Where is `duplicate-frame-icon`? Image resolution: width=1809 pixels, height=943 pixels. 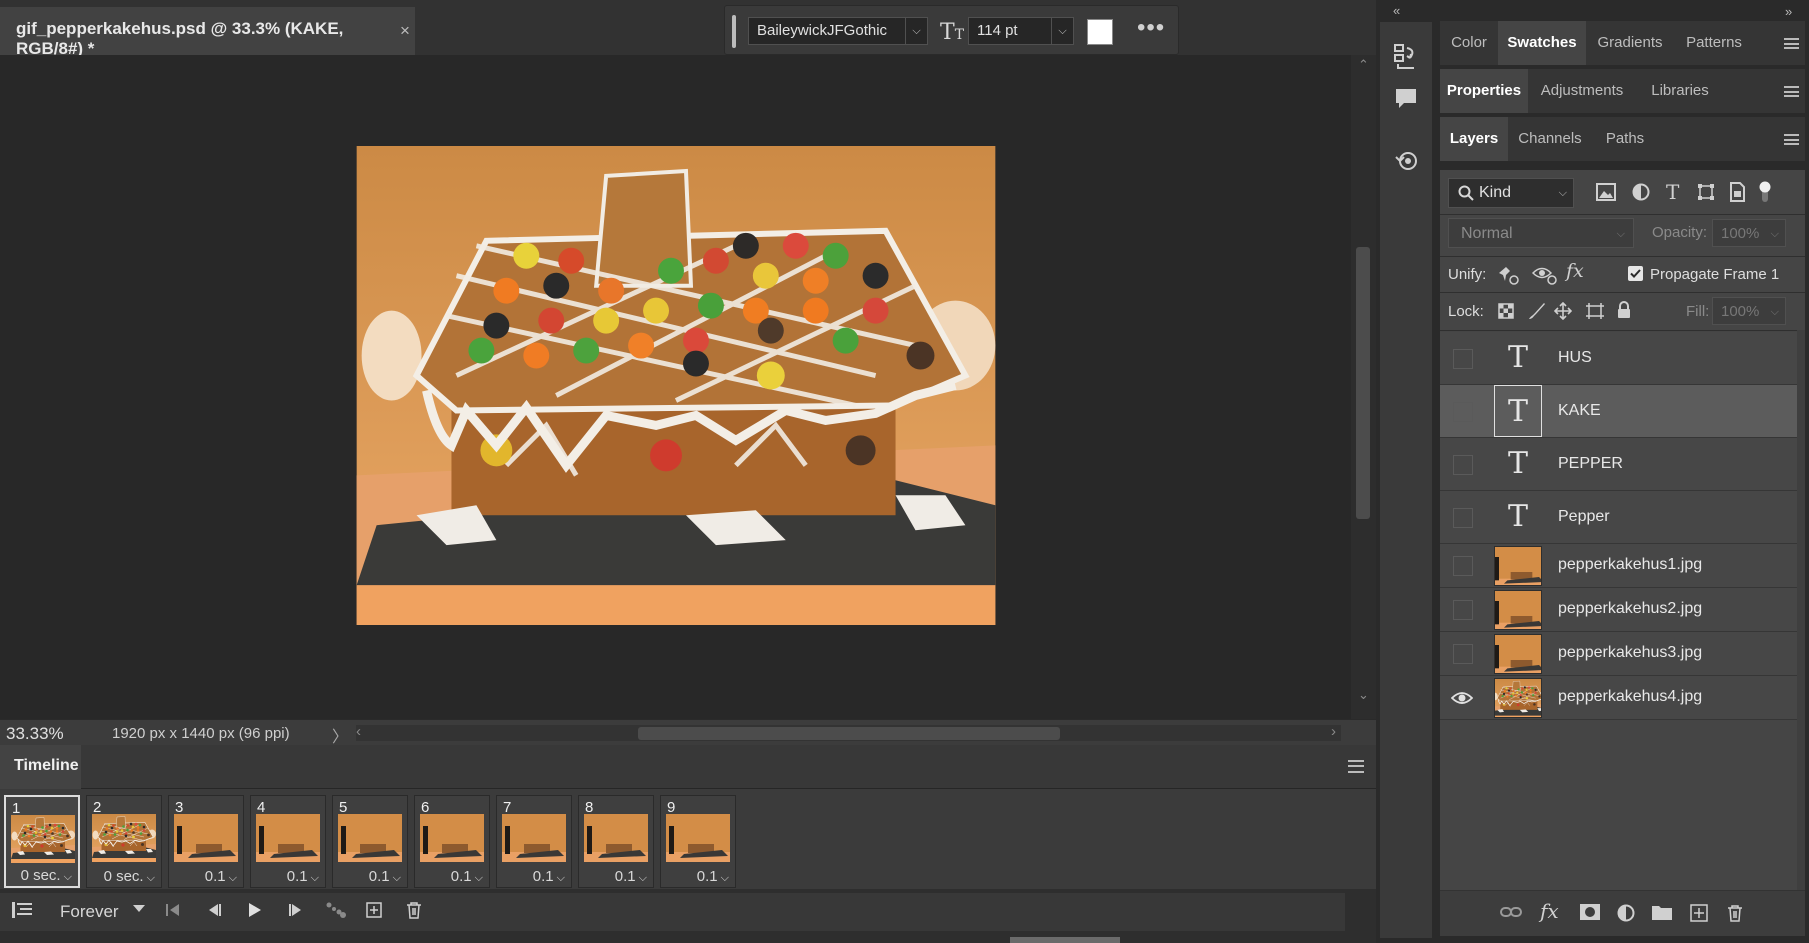 duplicate-frame-icon is located at coordinates (374, 910).